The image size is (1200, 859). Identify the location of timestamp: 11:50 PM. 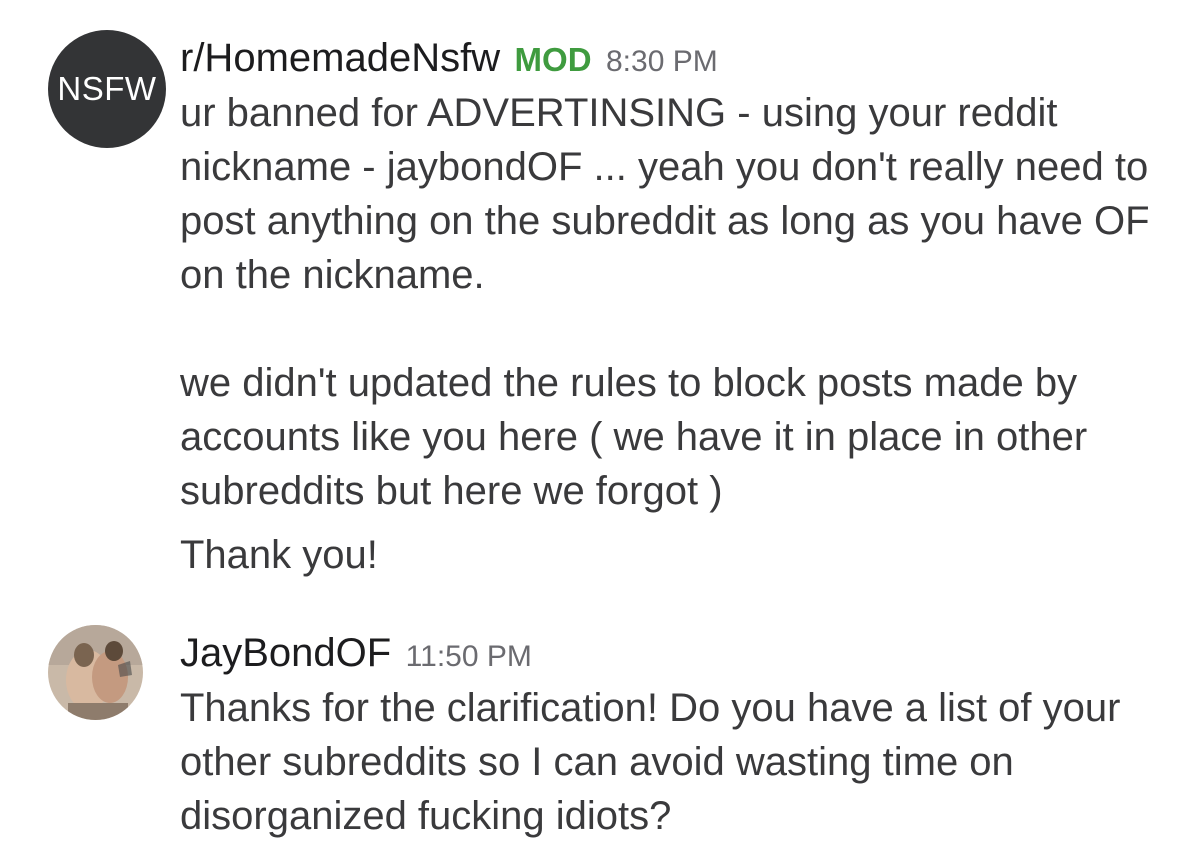
(468, 656).